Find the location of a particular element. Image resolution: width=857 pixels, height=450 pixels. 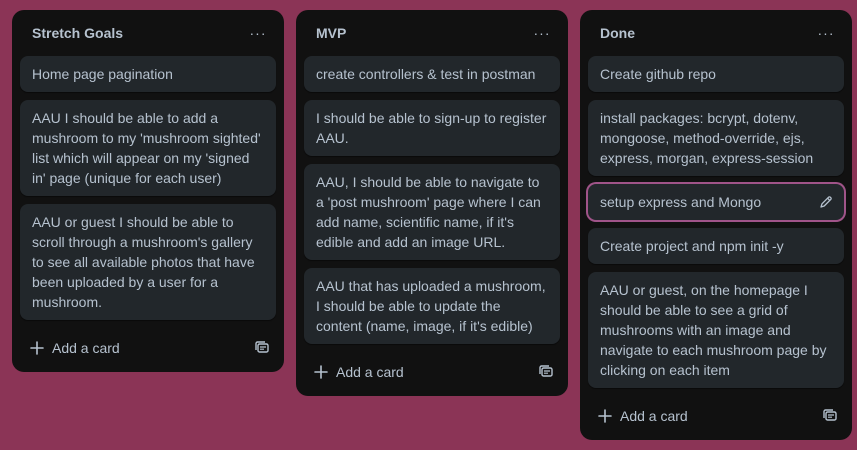

card-text: setup express and Mongo is located at coordinates (681, 202).